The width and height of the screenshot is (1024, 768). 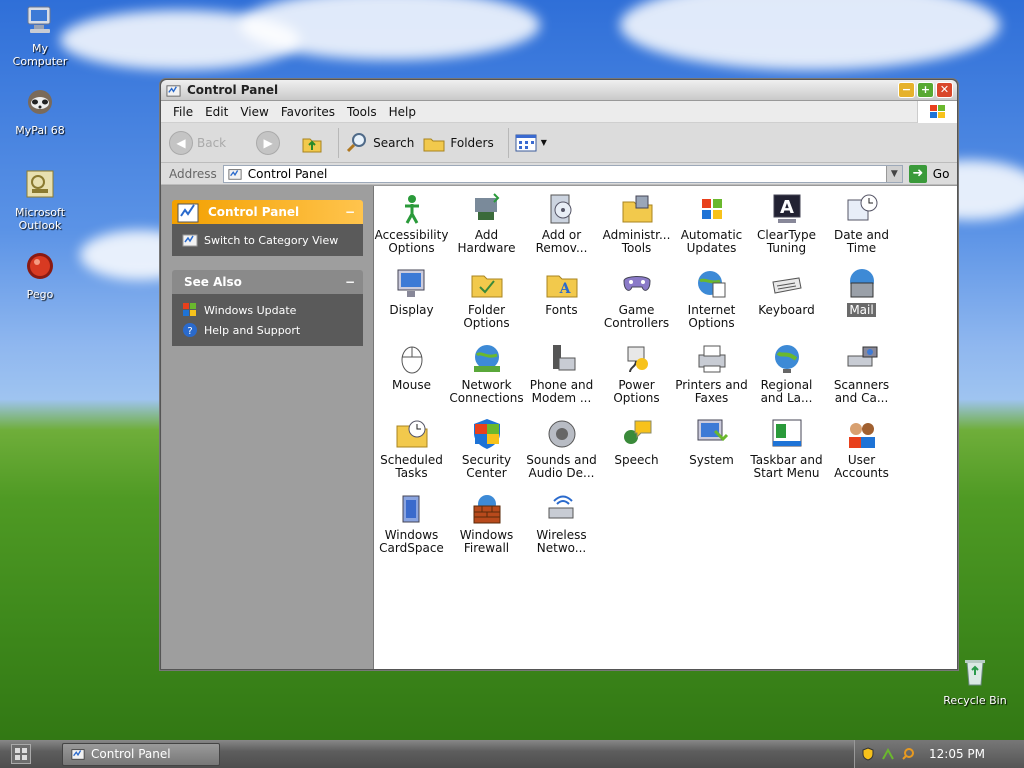 I want to click on control-panel-item-folder-options: Folder Options, so click(x=486, y=302).